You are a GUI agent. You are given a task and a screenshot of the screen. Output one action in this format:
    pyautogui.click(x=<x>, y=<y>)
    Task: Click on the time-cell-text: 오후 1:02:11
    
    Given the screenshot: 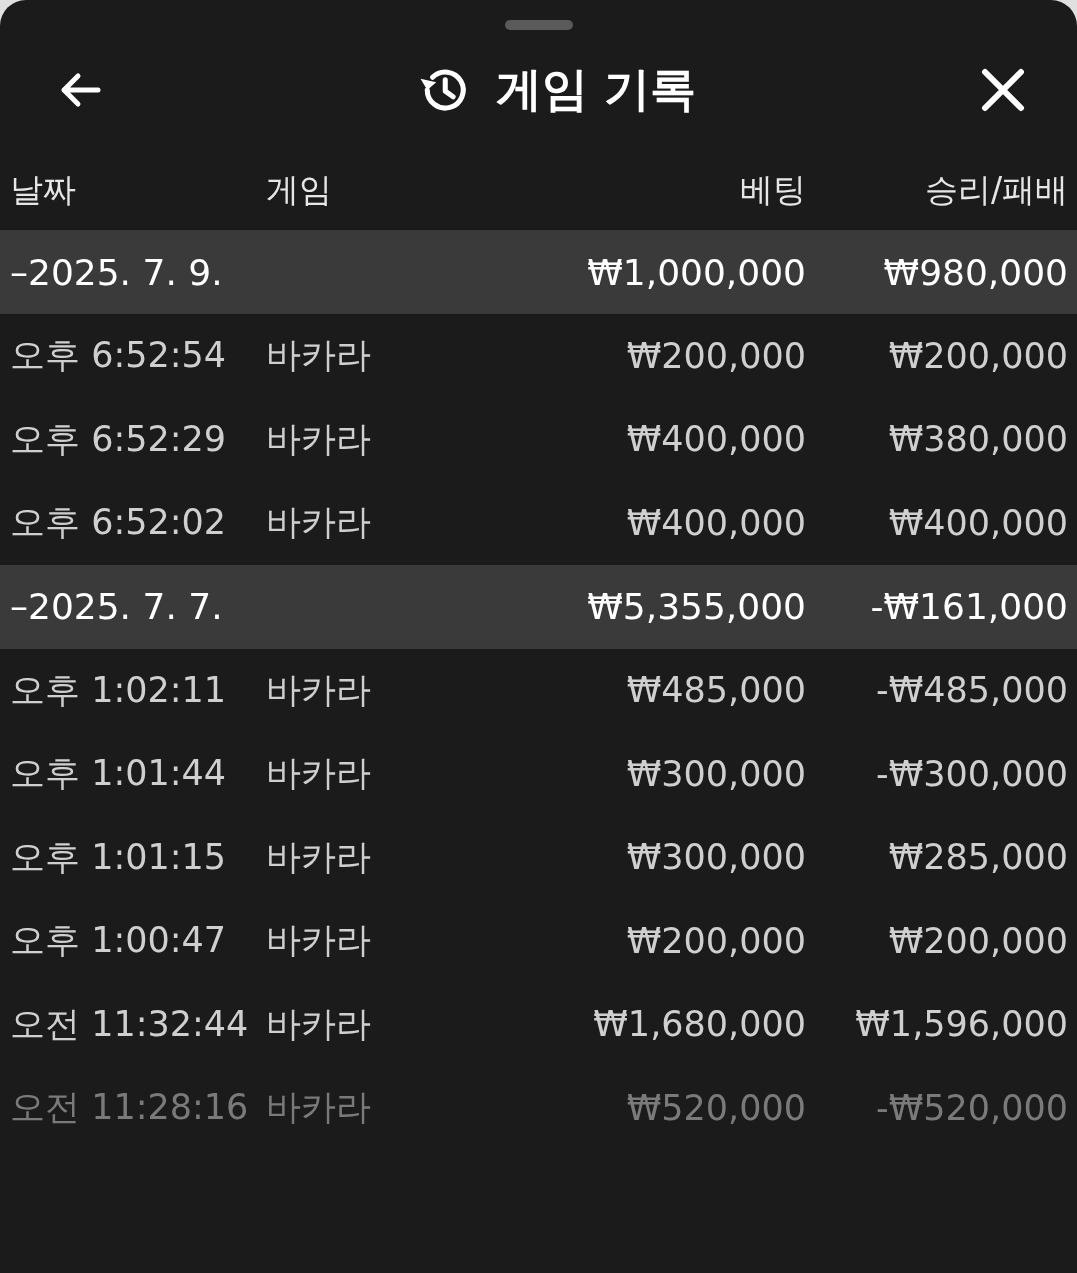 What is the action you would take?
    pyautogui.click(x=119, y=690)
    